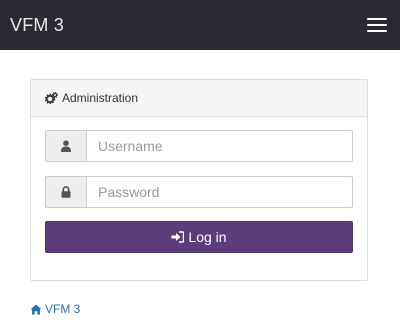 The width and height of the screenshot is (400, 332). I want to click on user-icon, so click(65, 146).